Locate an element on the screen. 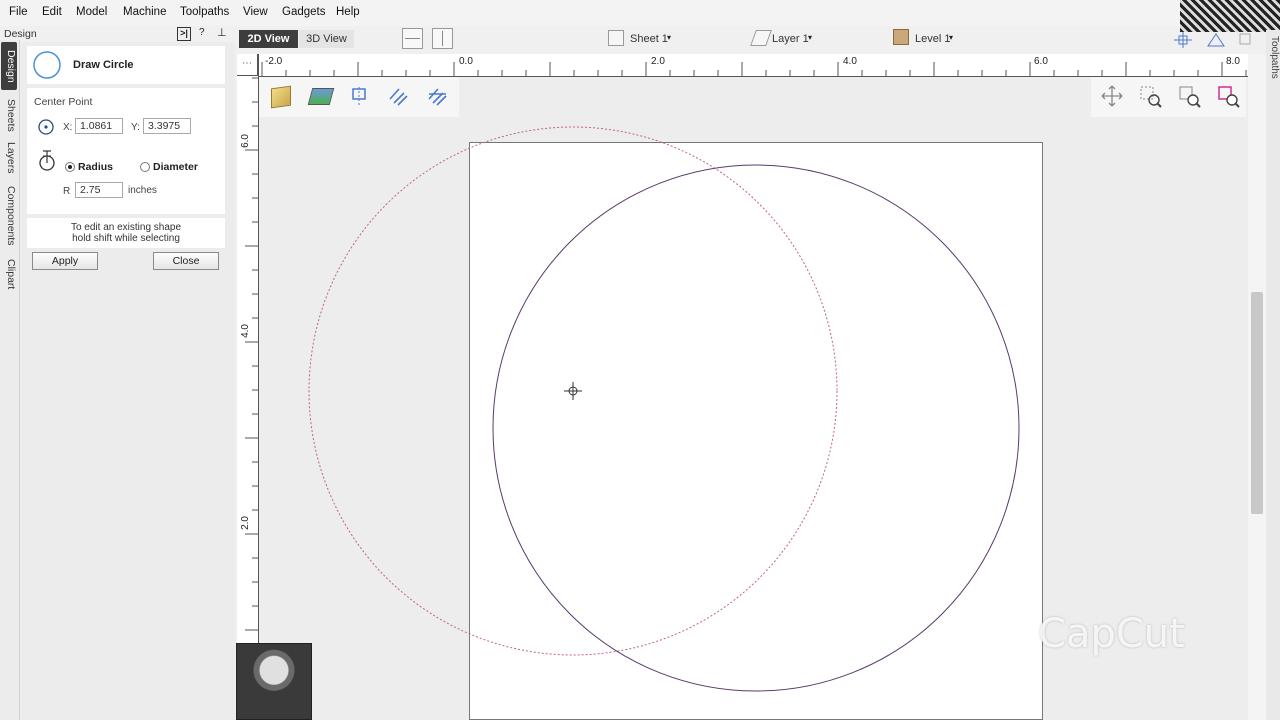 Image resolution: width=1280 pixels, height=720 pixels. tab-clipart: Clipart is located at coordinates (9, 274).